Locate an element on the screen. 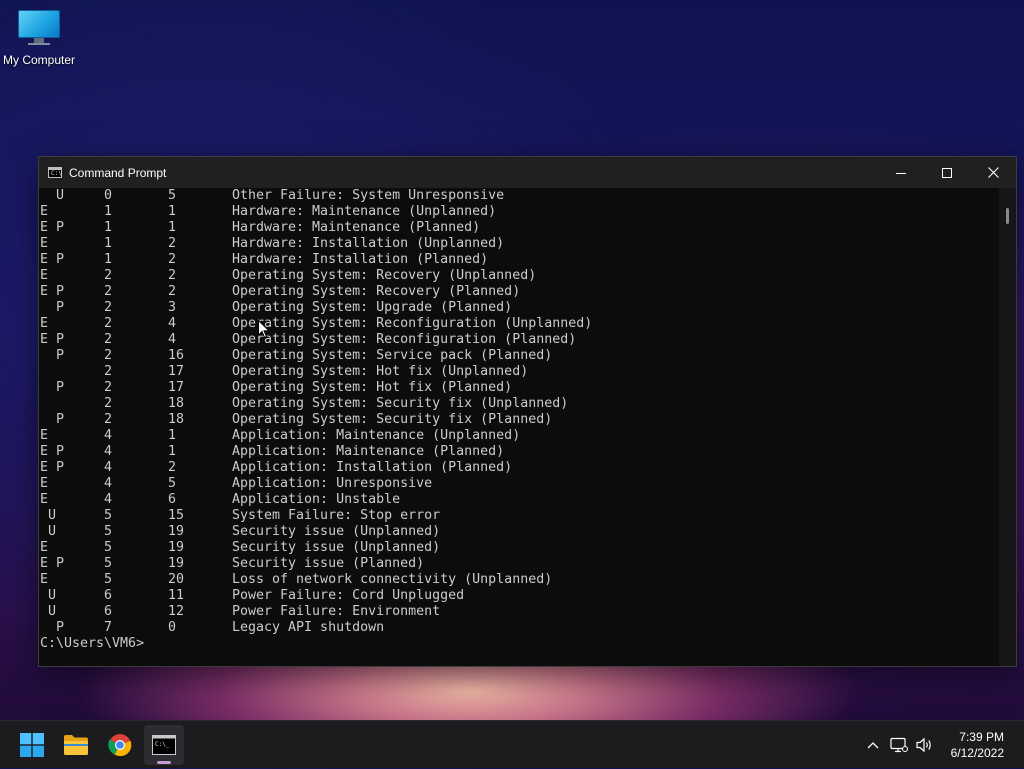 This screenshot has height=769, width=1024. volume-icon is located at coordinates (923, 745).